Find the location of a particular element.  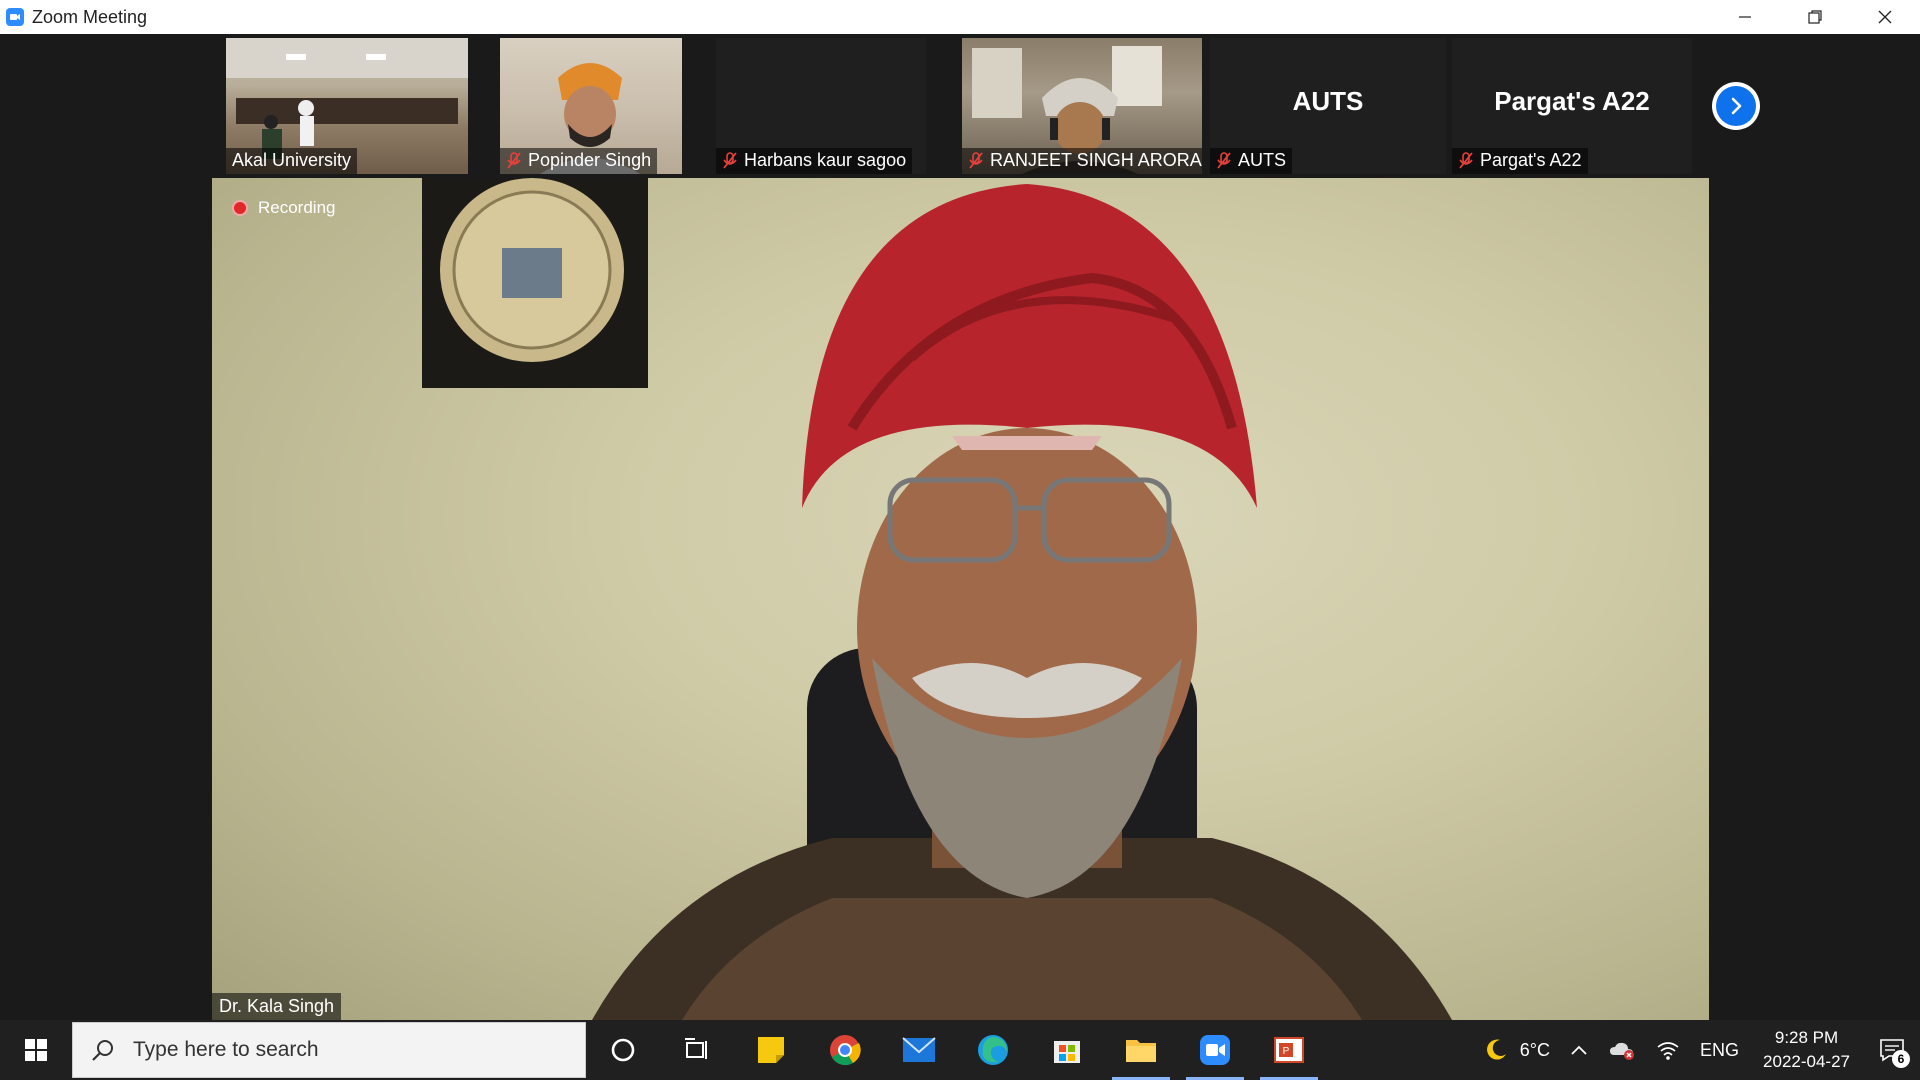

notification-count-badge: 6 is located at coordinates (1901, 1059).